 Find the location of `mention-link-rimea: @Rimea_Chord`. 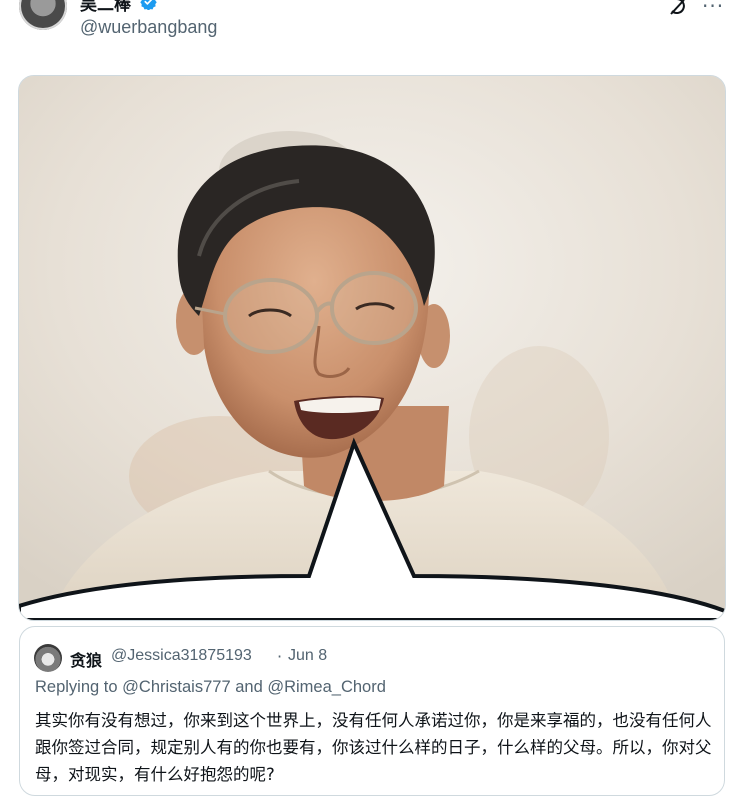

mention-link-rimea: @Rimea_Chord is located at coordinates (326, 687).